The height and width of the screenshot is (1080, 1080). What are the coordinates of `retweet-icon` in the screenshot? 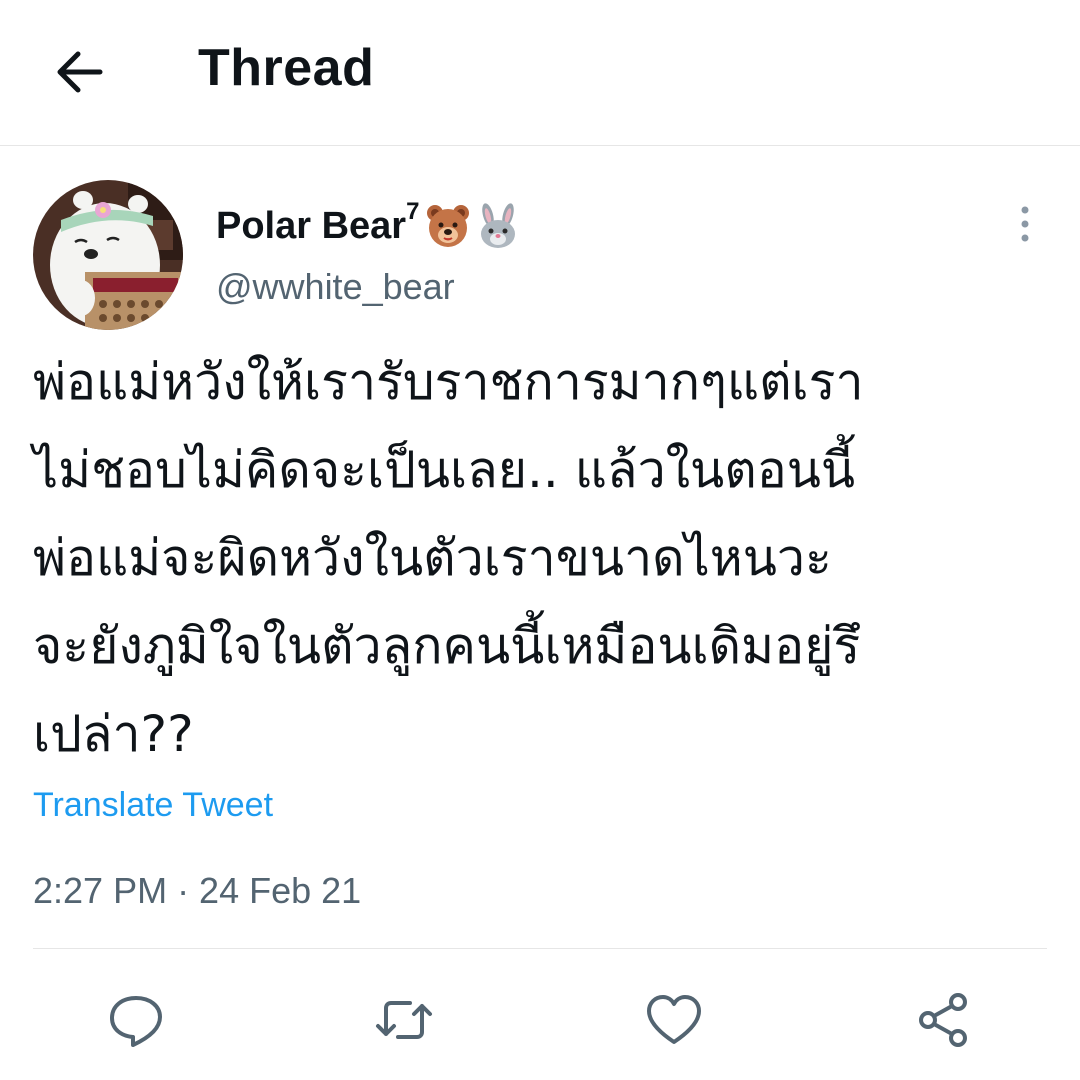 It's located at (404, 1020).